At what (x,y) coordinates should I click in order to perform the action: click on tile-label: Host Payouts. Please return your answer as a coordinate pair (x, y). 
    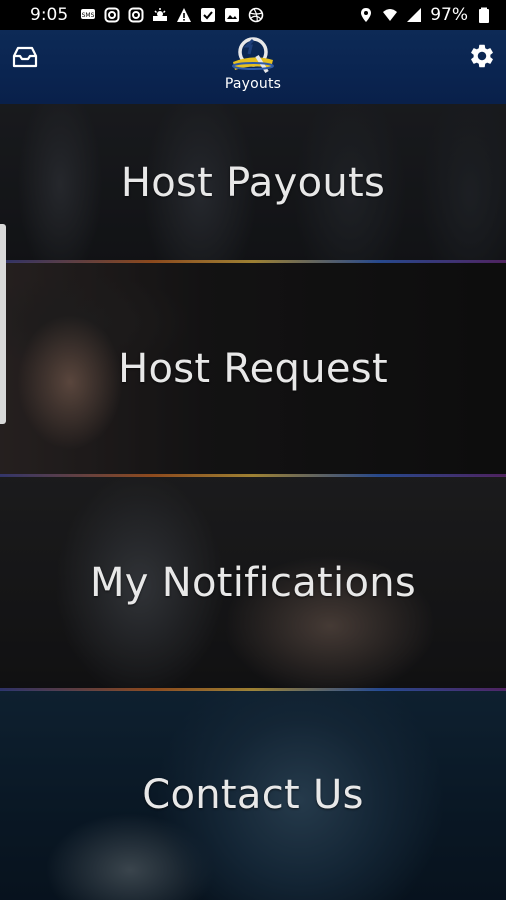
    Looking at the image, I should click on (253, 183).